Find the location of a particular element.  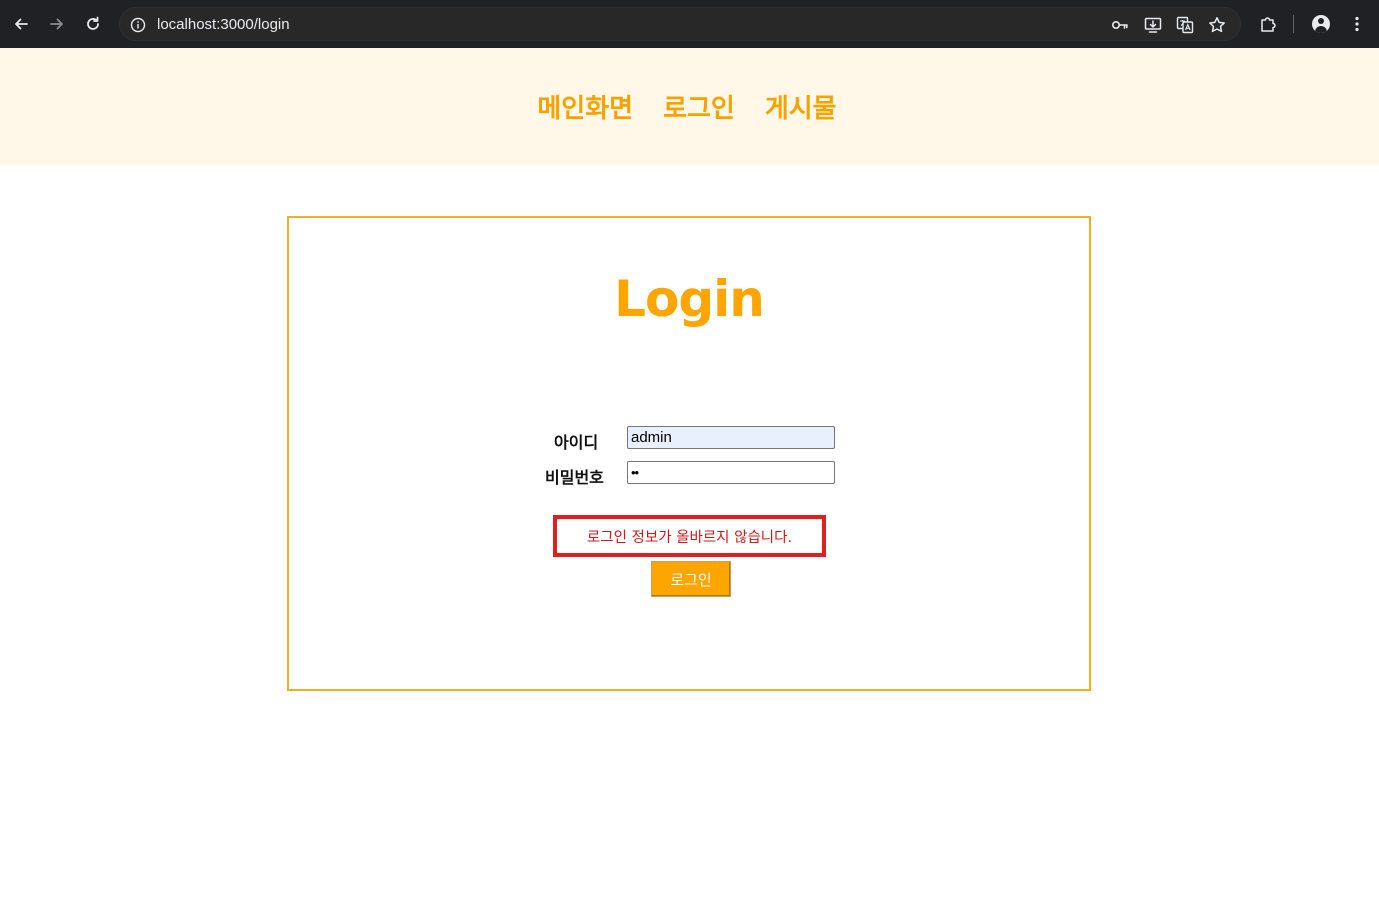

error-message: 로그인 정보가 올바르지 않습니다. is located at coordinates (689, 537).